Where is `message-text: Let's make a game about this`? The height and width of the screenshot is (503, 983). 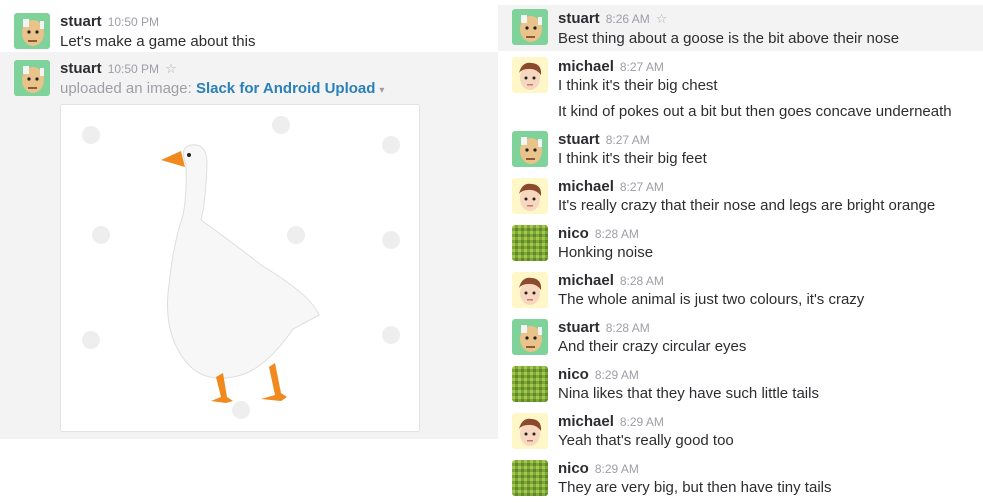 message-text: Let's make a game about this is located at coordinates (158, 41).